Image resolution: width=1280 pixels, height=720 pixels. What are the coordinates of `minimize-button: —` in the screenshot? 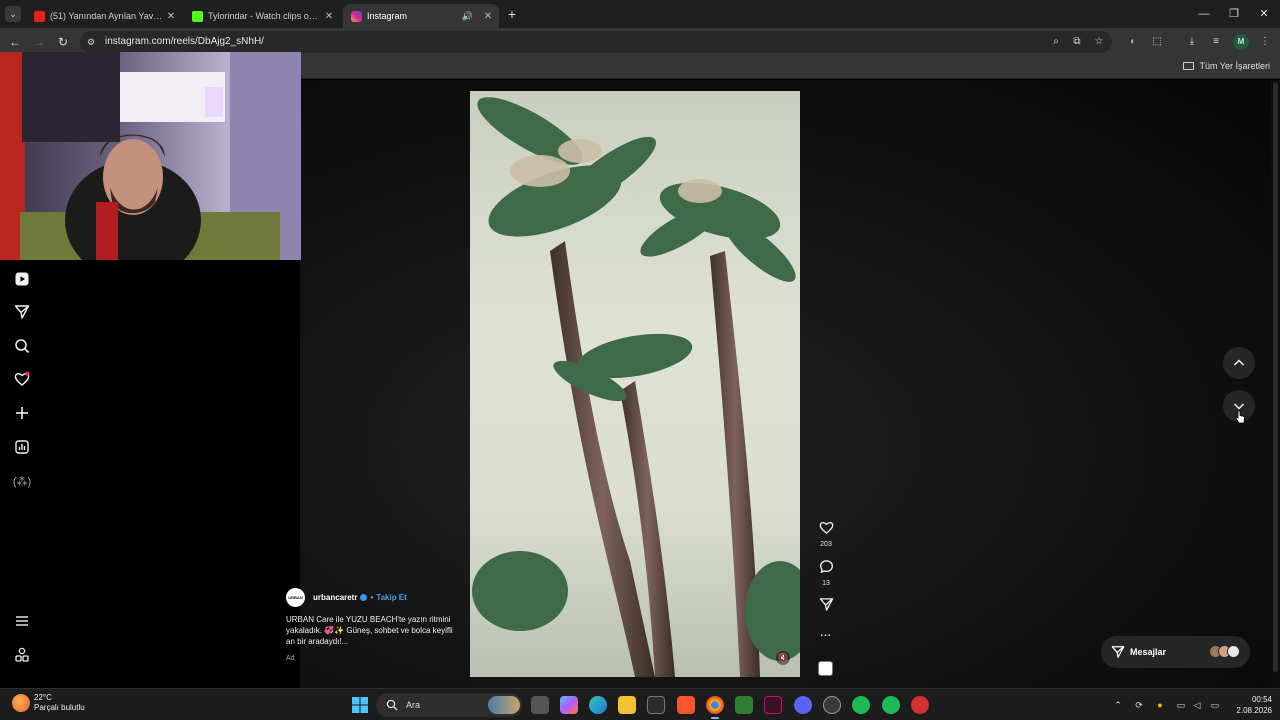 It's located at (1204, 14).